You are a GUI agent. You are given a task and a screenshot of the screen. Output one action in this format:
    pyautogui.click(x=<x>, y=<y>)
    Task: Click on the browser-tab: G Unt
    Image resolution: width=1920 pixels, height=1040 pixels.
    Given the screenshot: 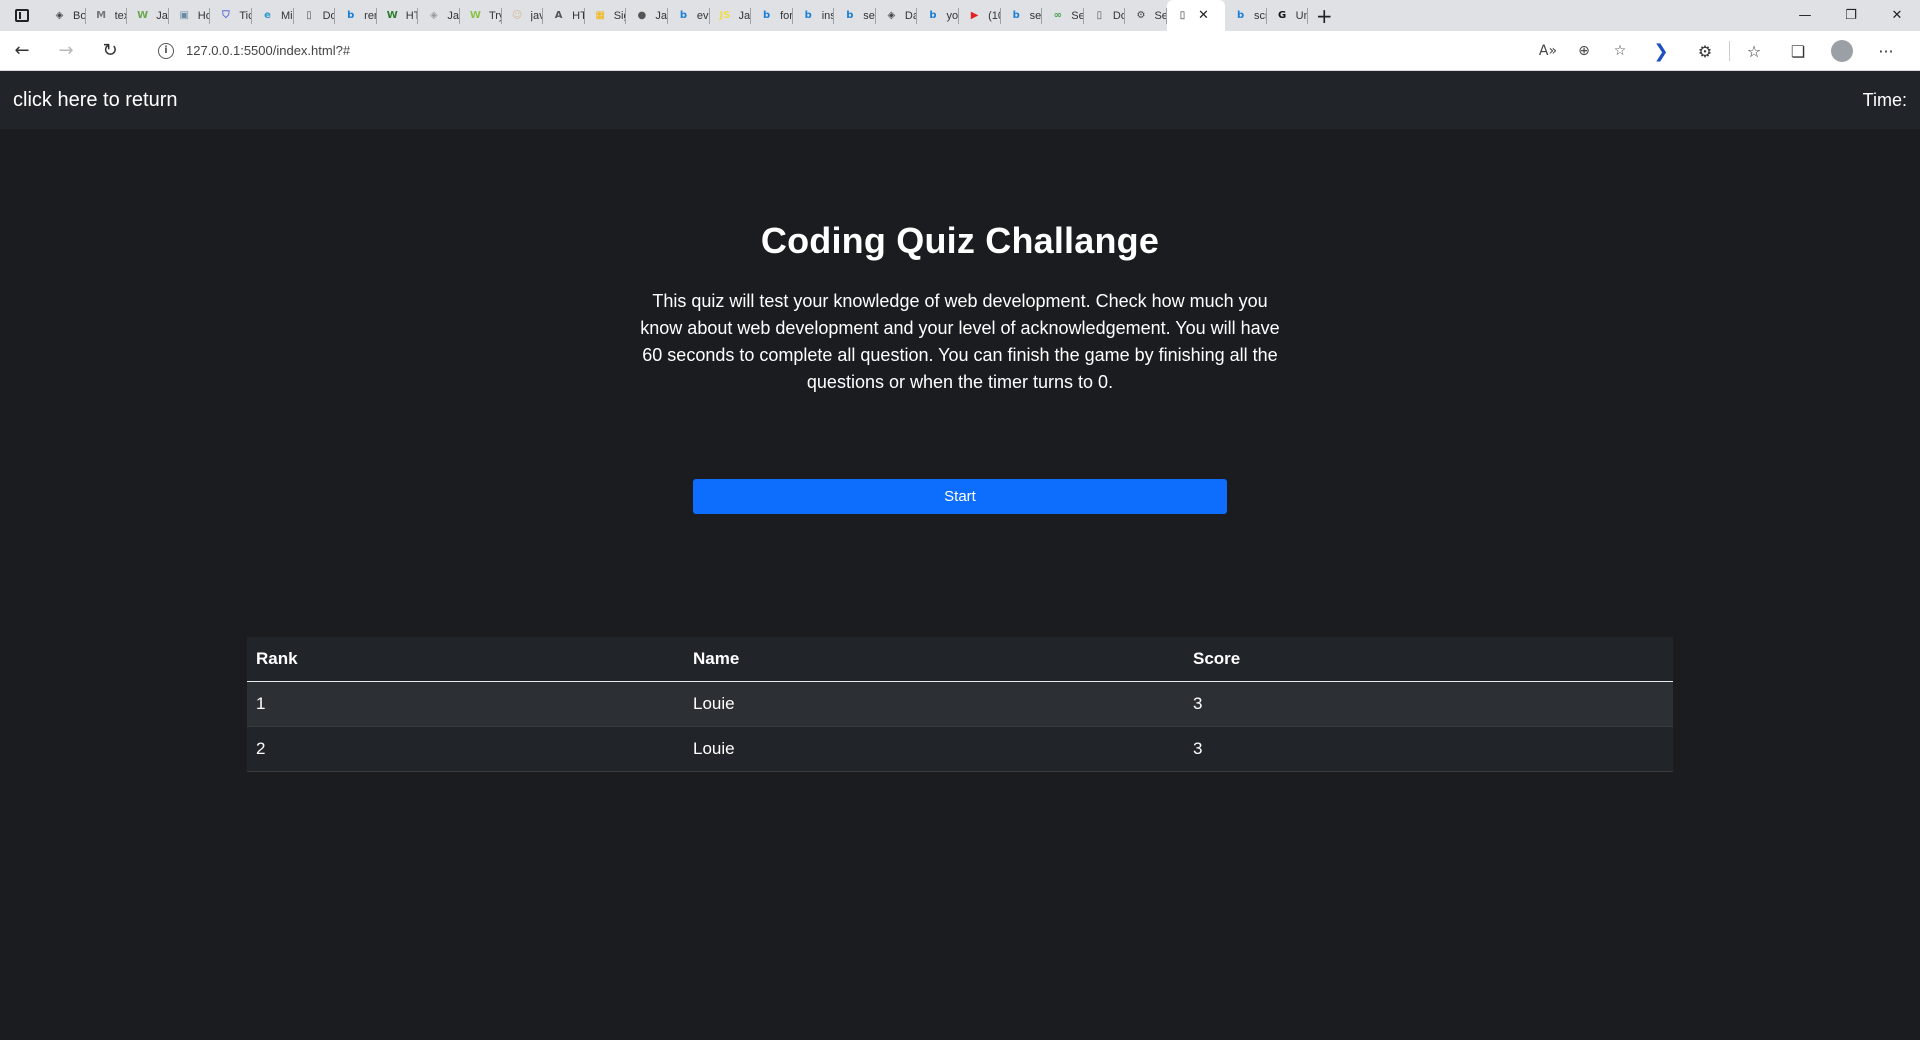 What is the action you would take?
    pyautogui.click(x=1287, y=15)
    